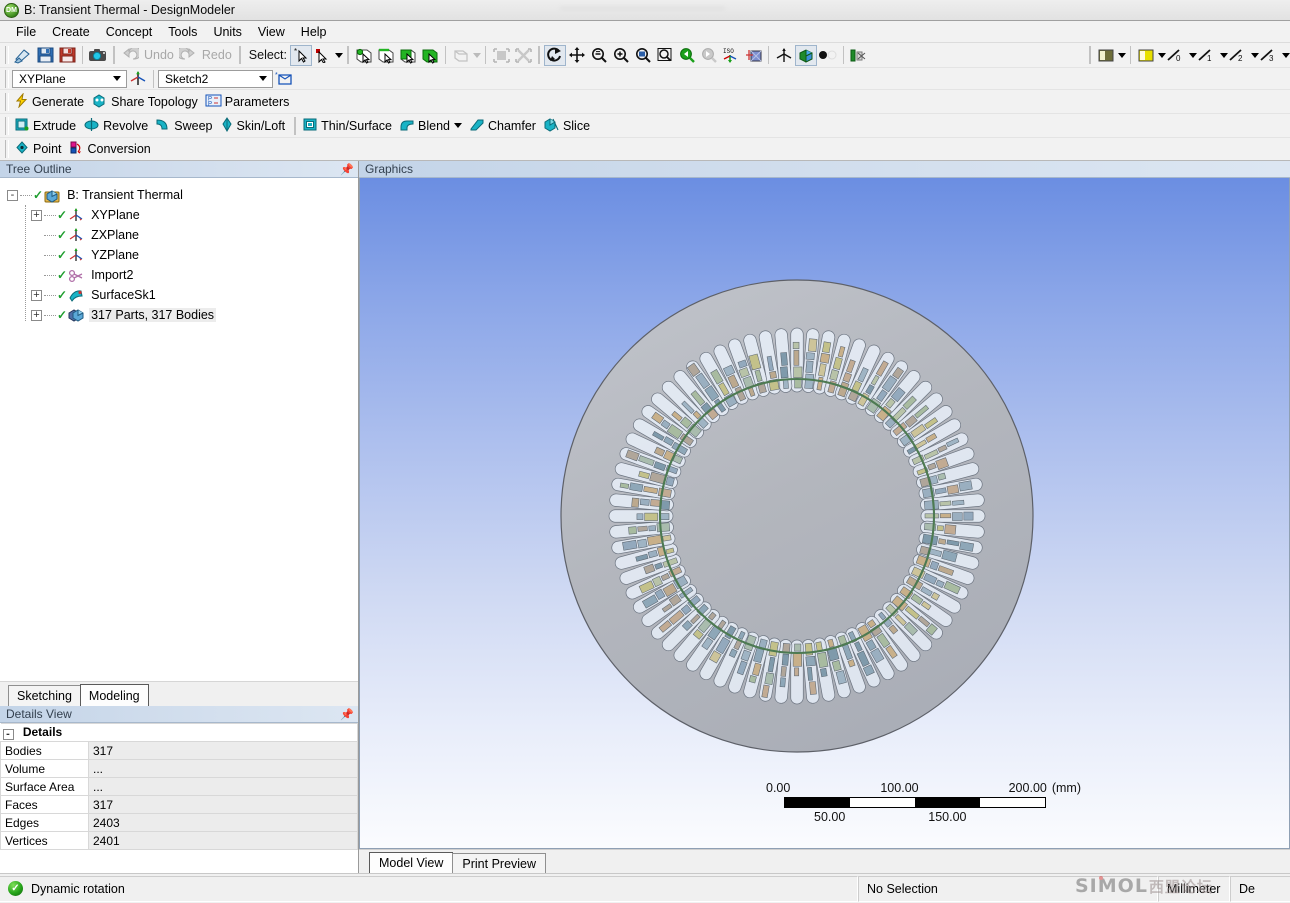 Image resolution: width=1290 pixels, height=903 pixels. What do you see at coordinates (323, 55) in the screenshot?
I see `select-box-icon` at bounding box center [323, 55].